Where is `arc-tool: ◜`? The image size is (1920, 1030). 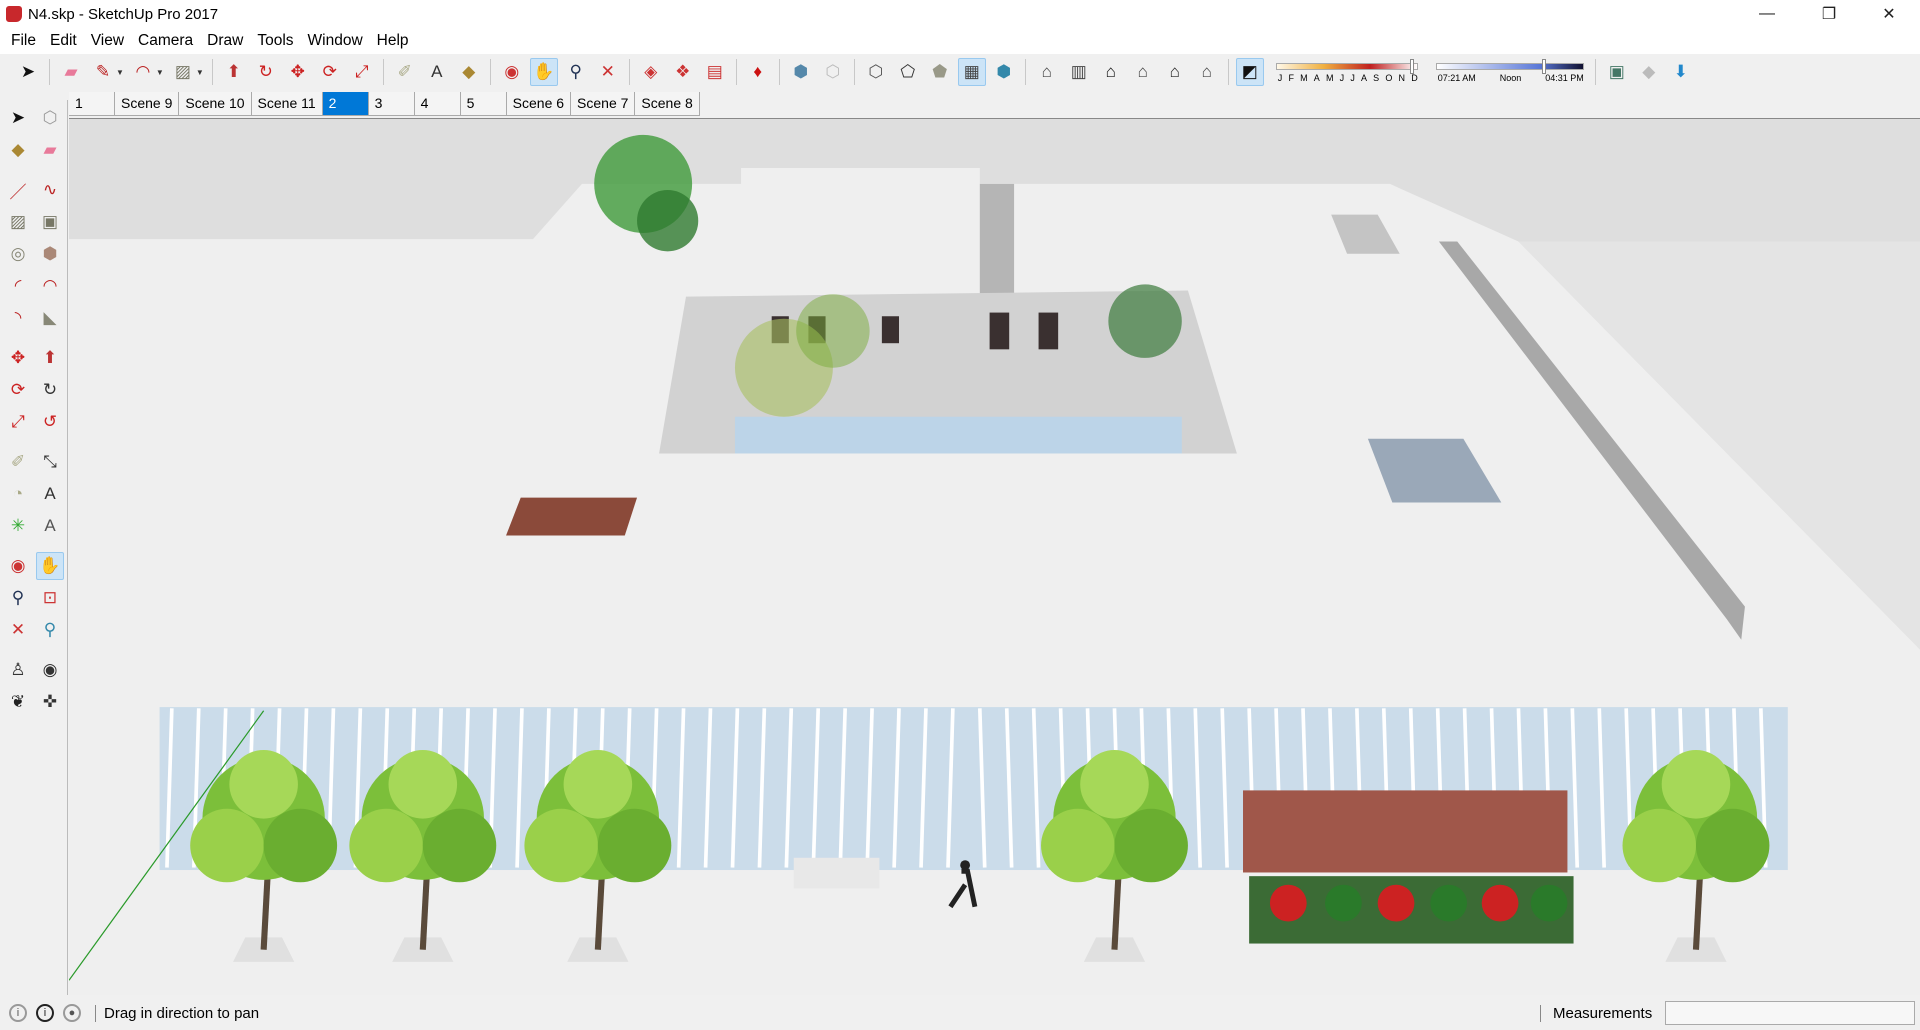
arc-tool: ◜ is located at coordinates (18, 286).